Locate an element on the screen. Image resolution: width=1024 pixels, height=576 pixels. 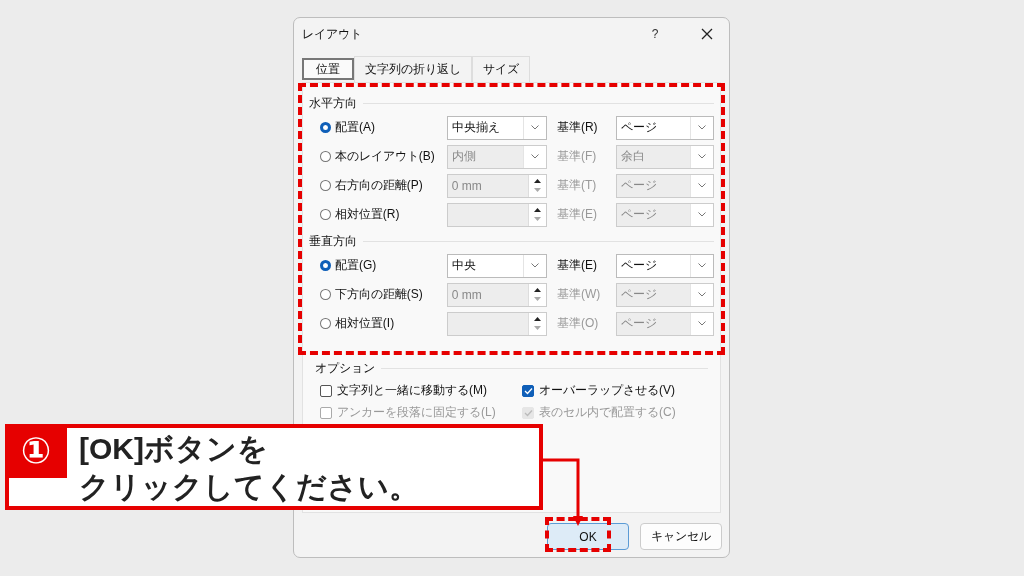
checkbox-label: アンカーを段落に固定する(L) is located at coordinates (416, 412).